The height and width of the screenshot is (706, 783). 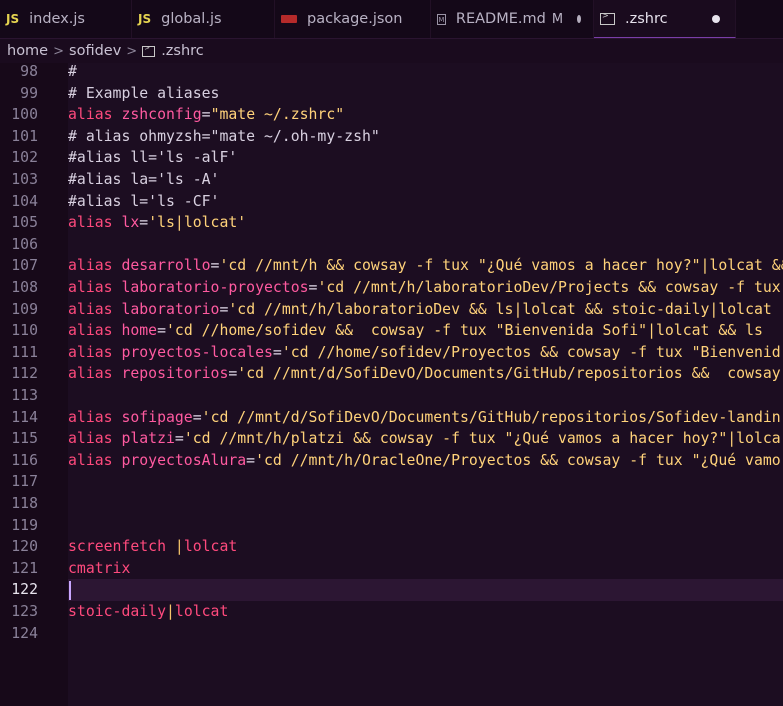 I want to click on code-token: zshconfig, so click(x=161, y=115).